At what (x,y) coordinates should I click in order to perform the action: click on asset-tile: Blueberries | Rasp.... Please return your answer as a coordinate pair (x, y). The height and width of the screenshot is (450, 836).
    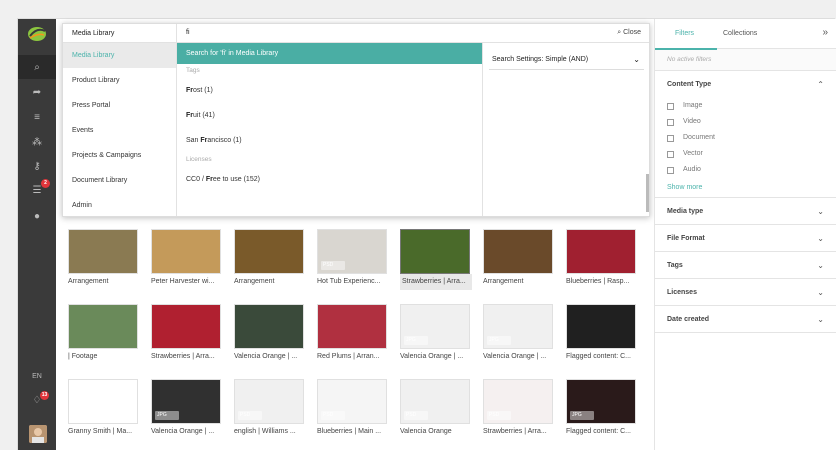
    Looking at the image, I should click on (606, 259).